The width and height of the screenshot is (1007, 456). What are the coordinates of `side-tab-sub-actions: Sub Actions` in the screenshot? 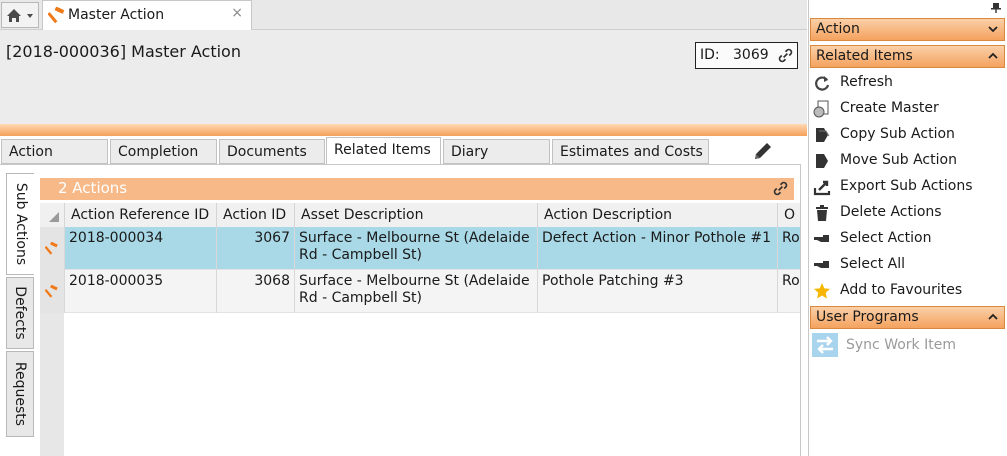 It's located at (20, 224).